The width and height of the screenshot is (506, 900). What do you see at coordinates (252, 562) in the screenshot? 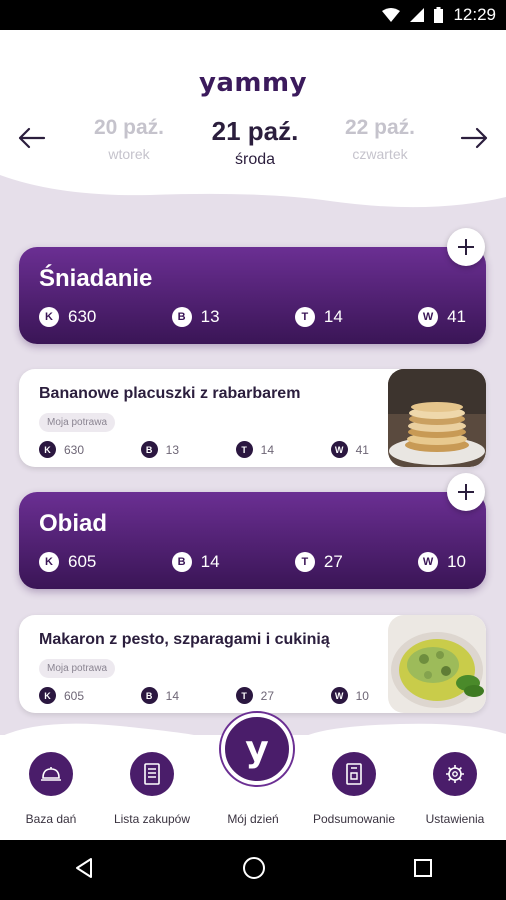
I see `meal-macros: K 605 B 14 T 27 W 10` at bounding box center [252, 562].